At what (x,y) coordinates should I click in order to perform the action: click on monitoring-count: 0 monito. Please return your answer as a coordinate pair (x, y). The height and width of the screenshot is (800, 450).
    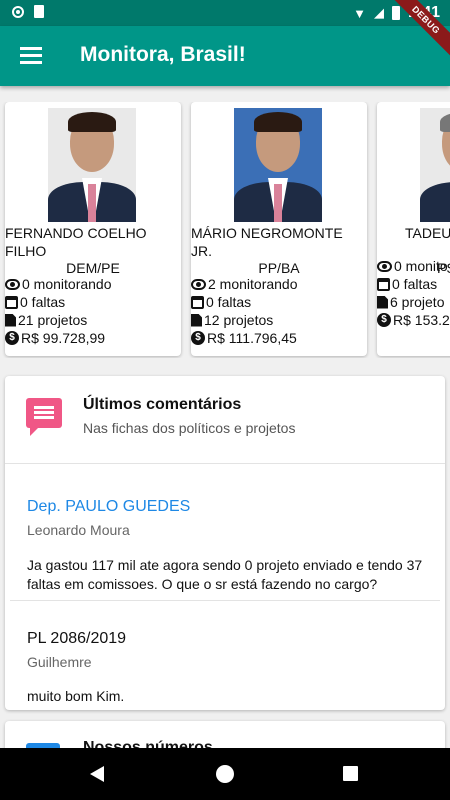
    Looking at the image, I should click on (421, 266).